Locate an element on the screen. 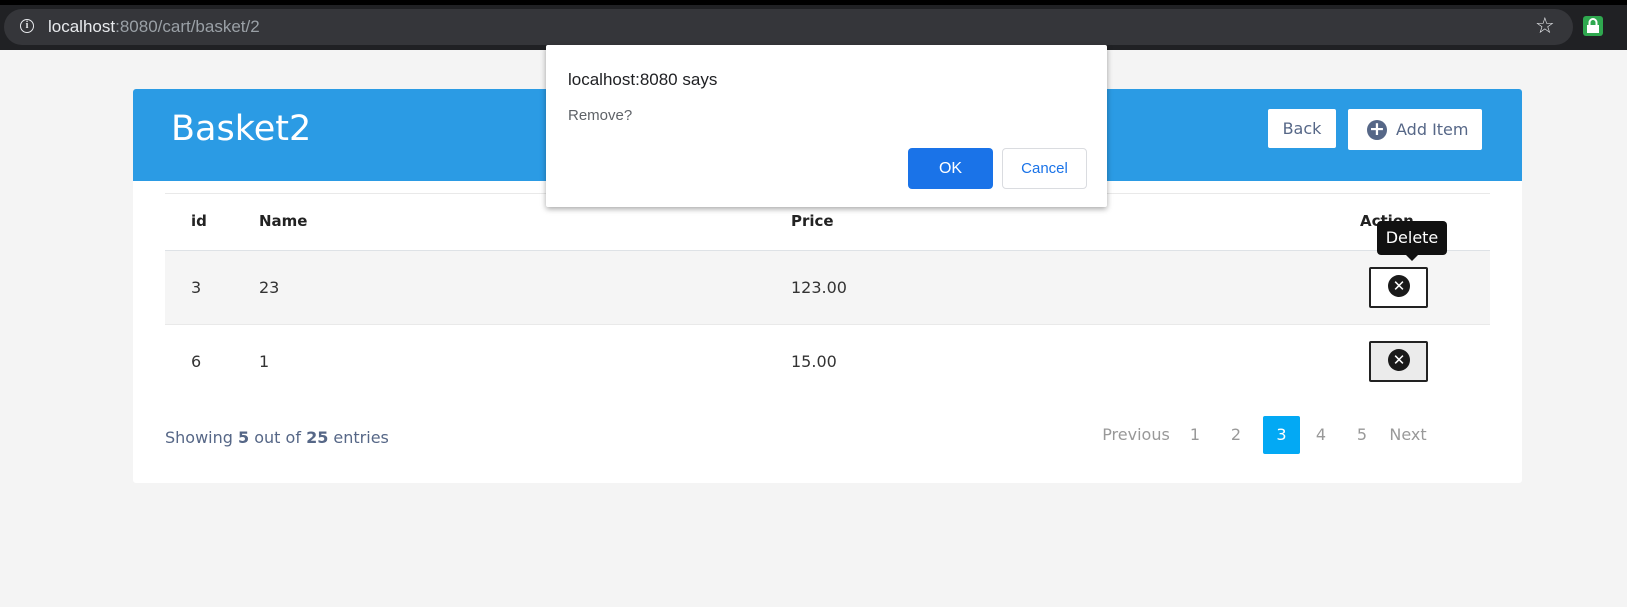 The image size is (1627, 607). cell-price: 15.00 is located at coordinates (814, 361).